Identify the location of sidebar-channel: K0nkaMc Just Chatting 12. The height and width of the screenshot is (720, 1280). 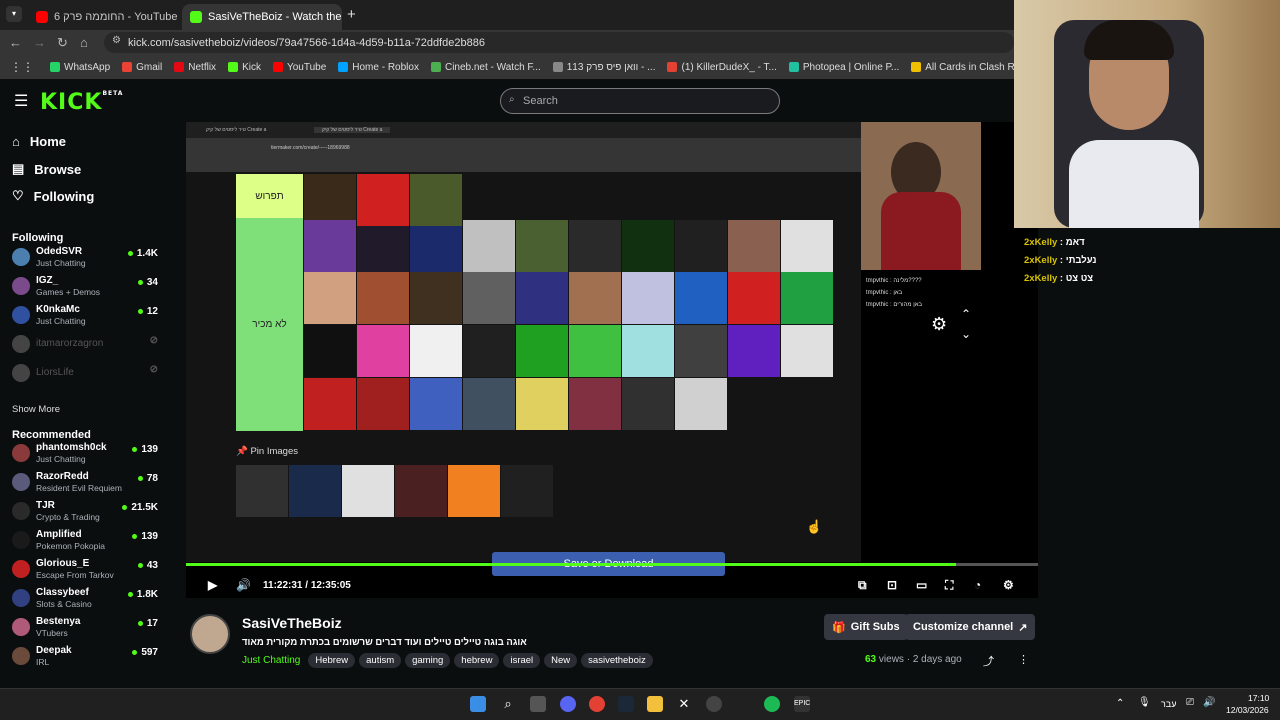
(87, 316).